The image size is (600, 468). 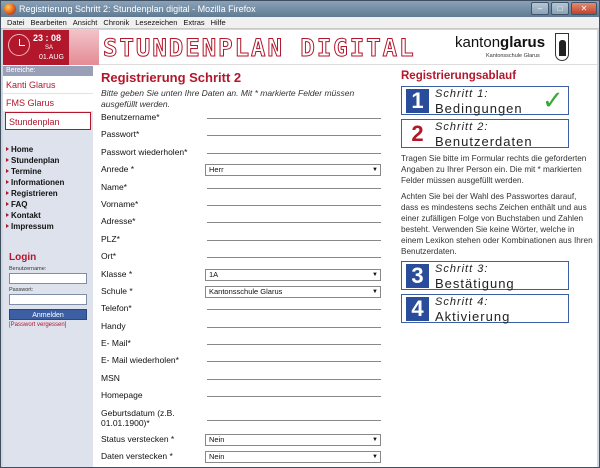 I want to click on step-name: Aktivierung, so click(x=473, y=316).